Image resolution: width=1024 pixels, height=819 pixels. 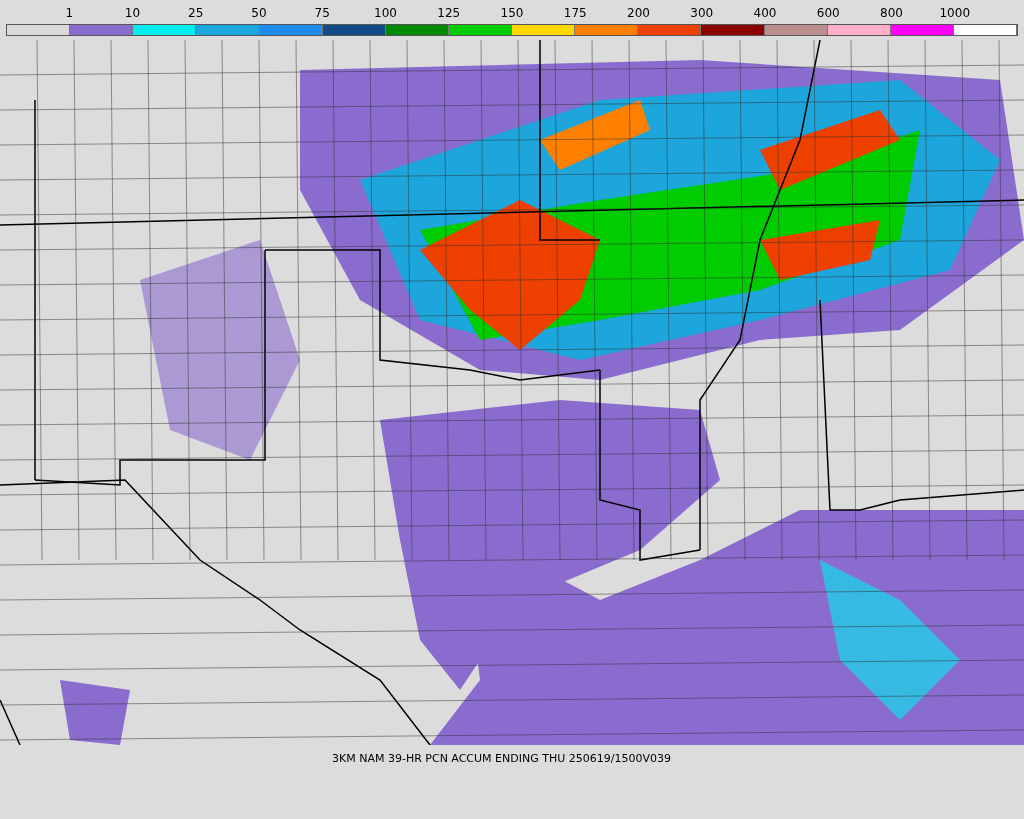 I want to click on legend-label: 800, so click(x=891, y=13).